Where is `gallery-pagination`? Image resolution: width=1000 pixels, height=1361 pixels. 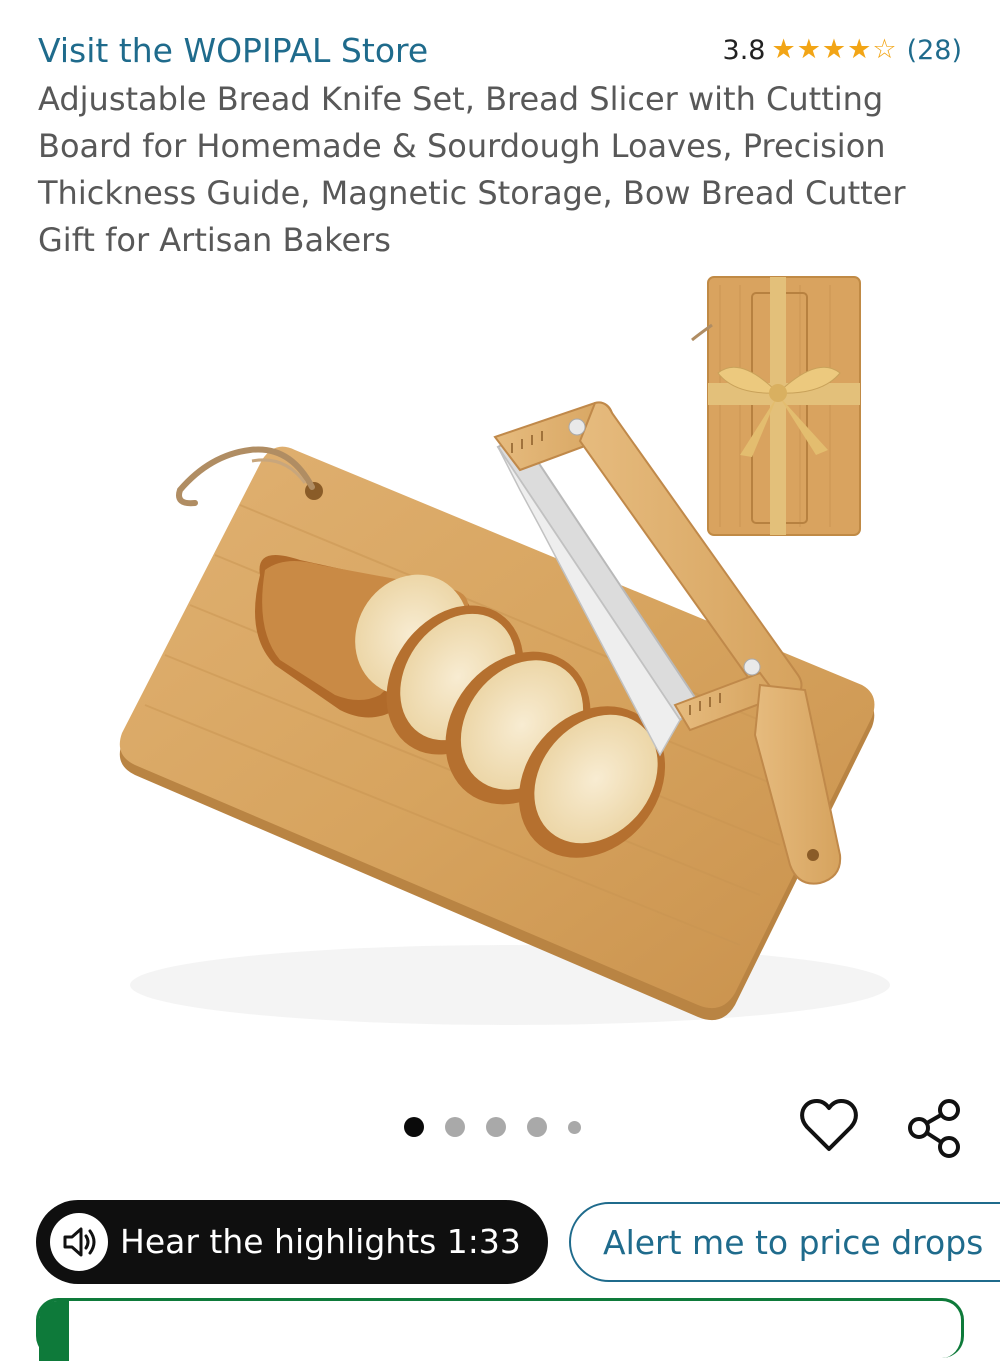 gallery-pagination is located at coordinates (492, 1127).